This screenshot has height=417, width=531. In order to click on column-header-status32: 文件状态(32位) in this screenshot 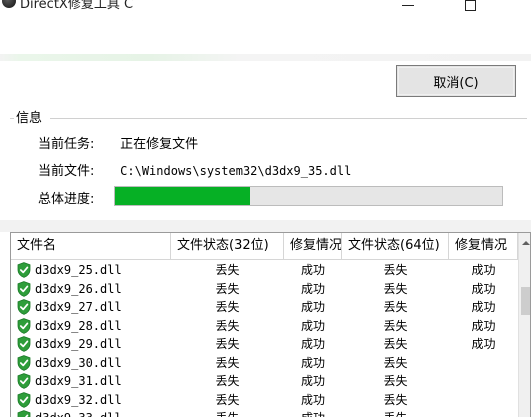, I will do `click(227, 246)`.